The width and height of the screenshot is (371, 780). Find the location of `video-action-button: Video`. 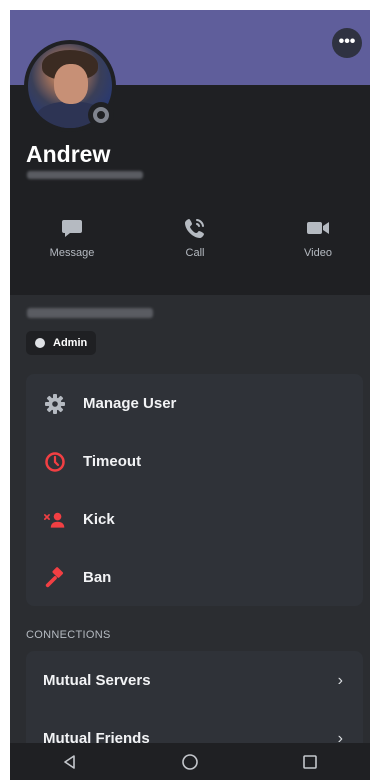

video-action-button: Video is located at coordinates (318, 237).